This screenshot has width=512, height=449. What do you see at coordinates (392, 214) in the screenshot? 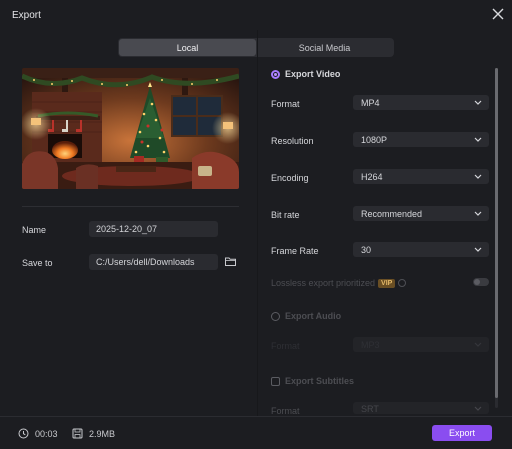
I see `bit-rate-value: Recommended` at bounding box center [392, 214].